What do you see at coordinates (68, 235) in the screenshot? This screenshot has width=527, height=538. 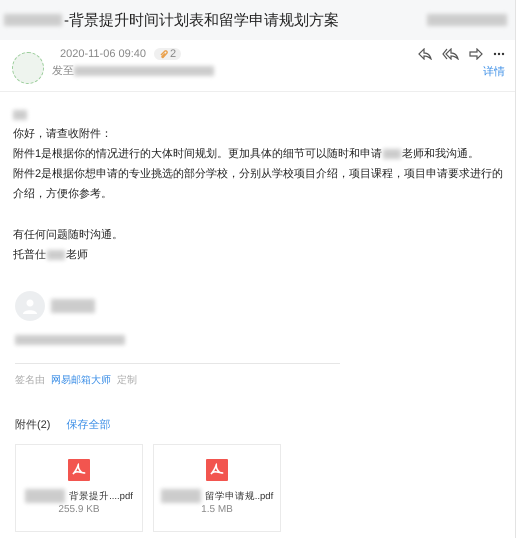 I see `body-text: 有任何问题随时沟通。` at bounding box center [68, 235].